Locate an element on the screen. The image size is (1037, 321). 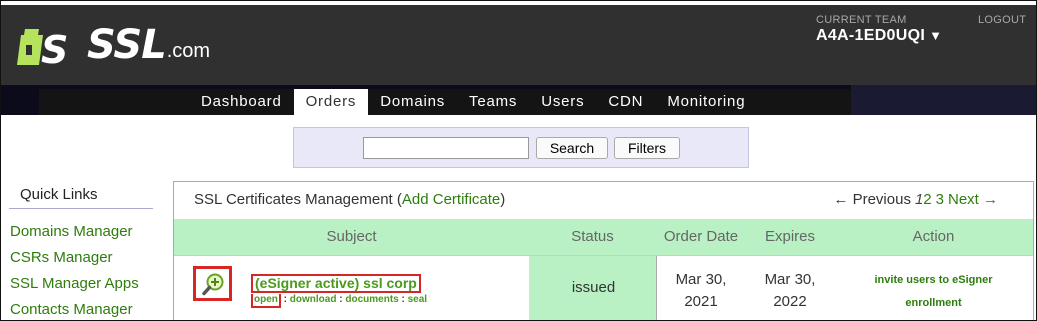
tab-orders: Orders is located at coordinates (331, 102).